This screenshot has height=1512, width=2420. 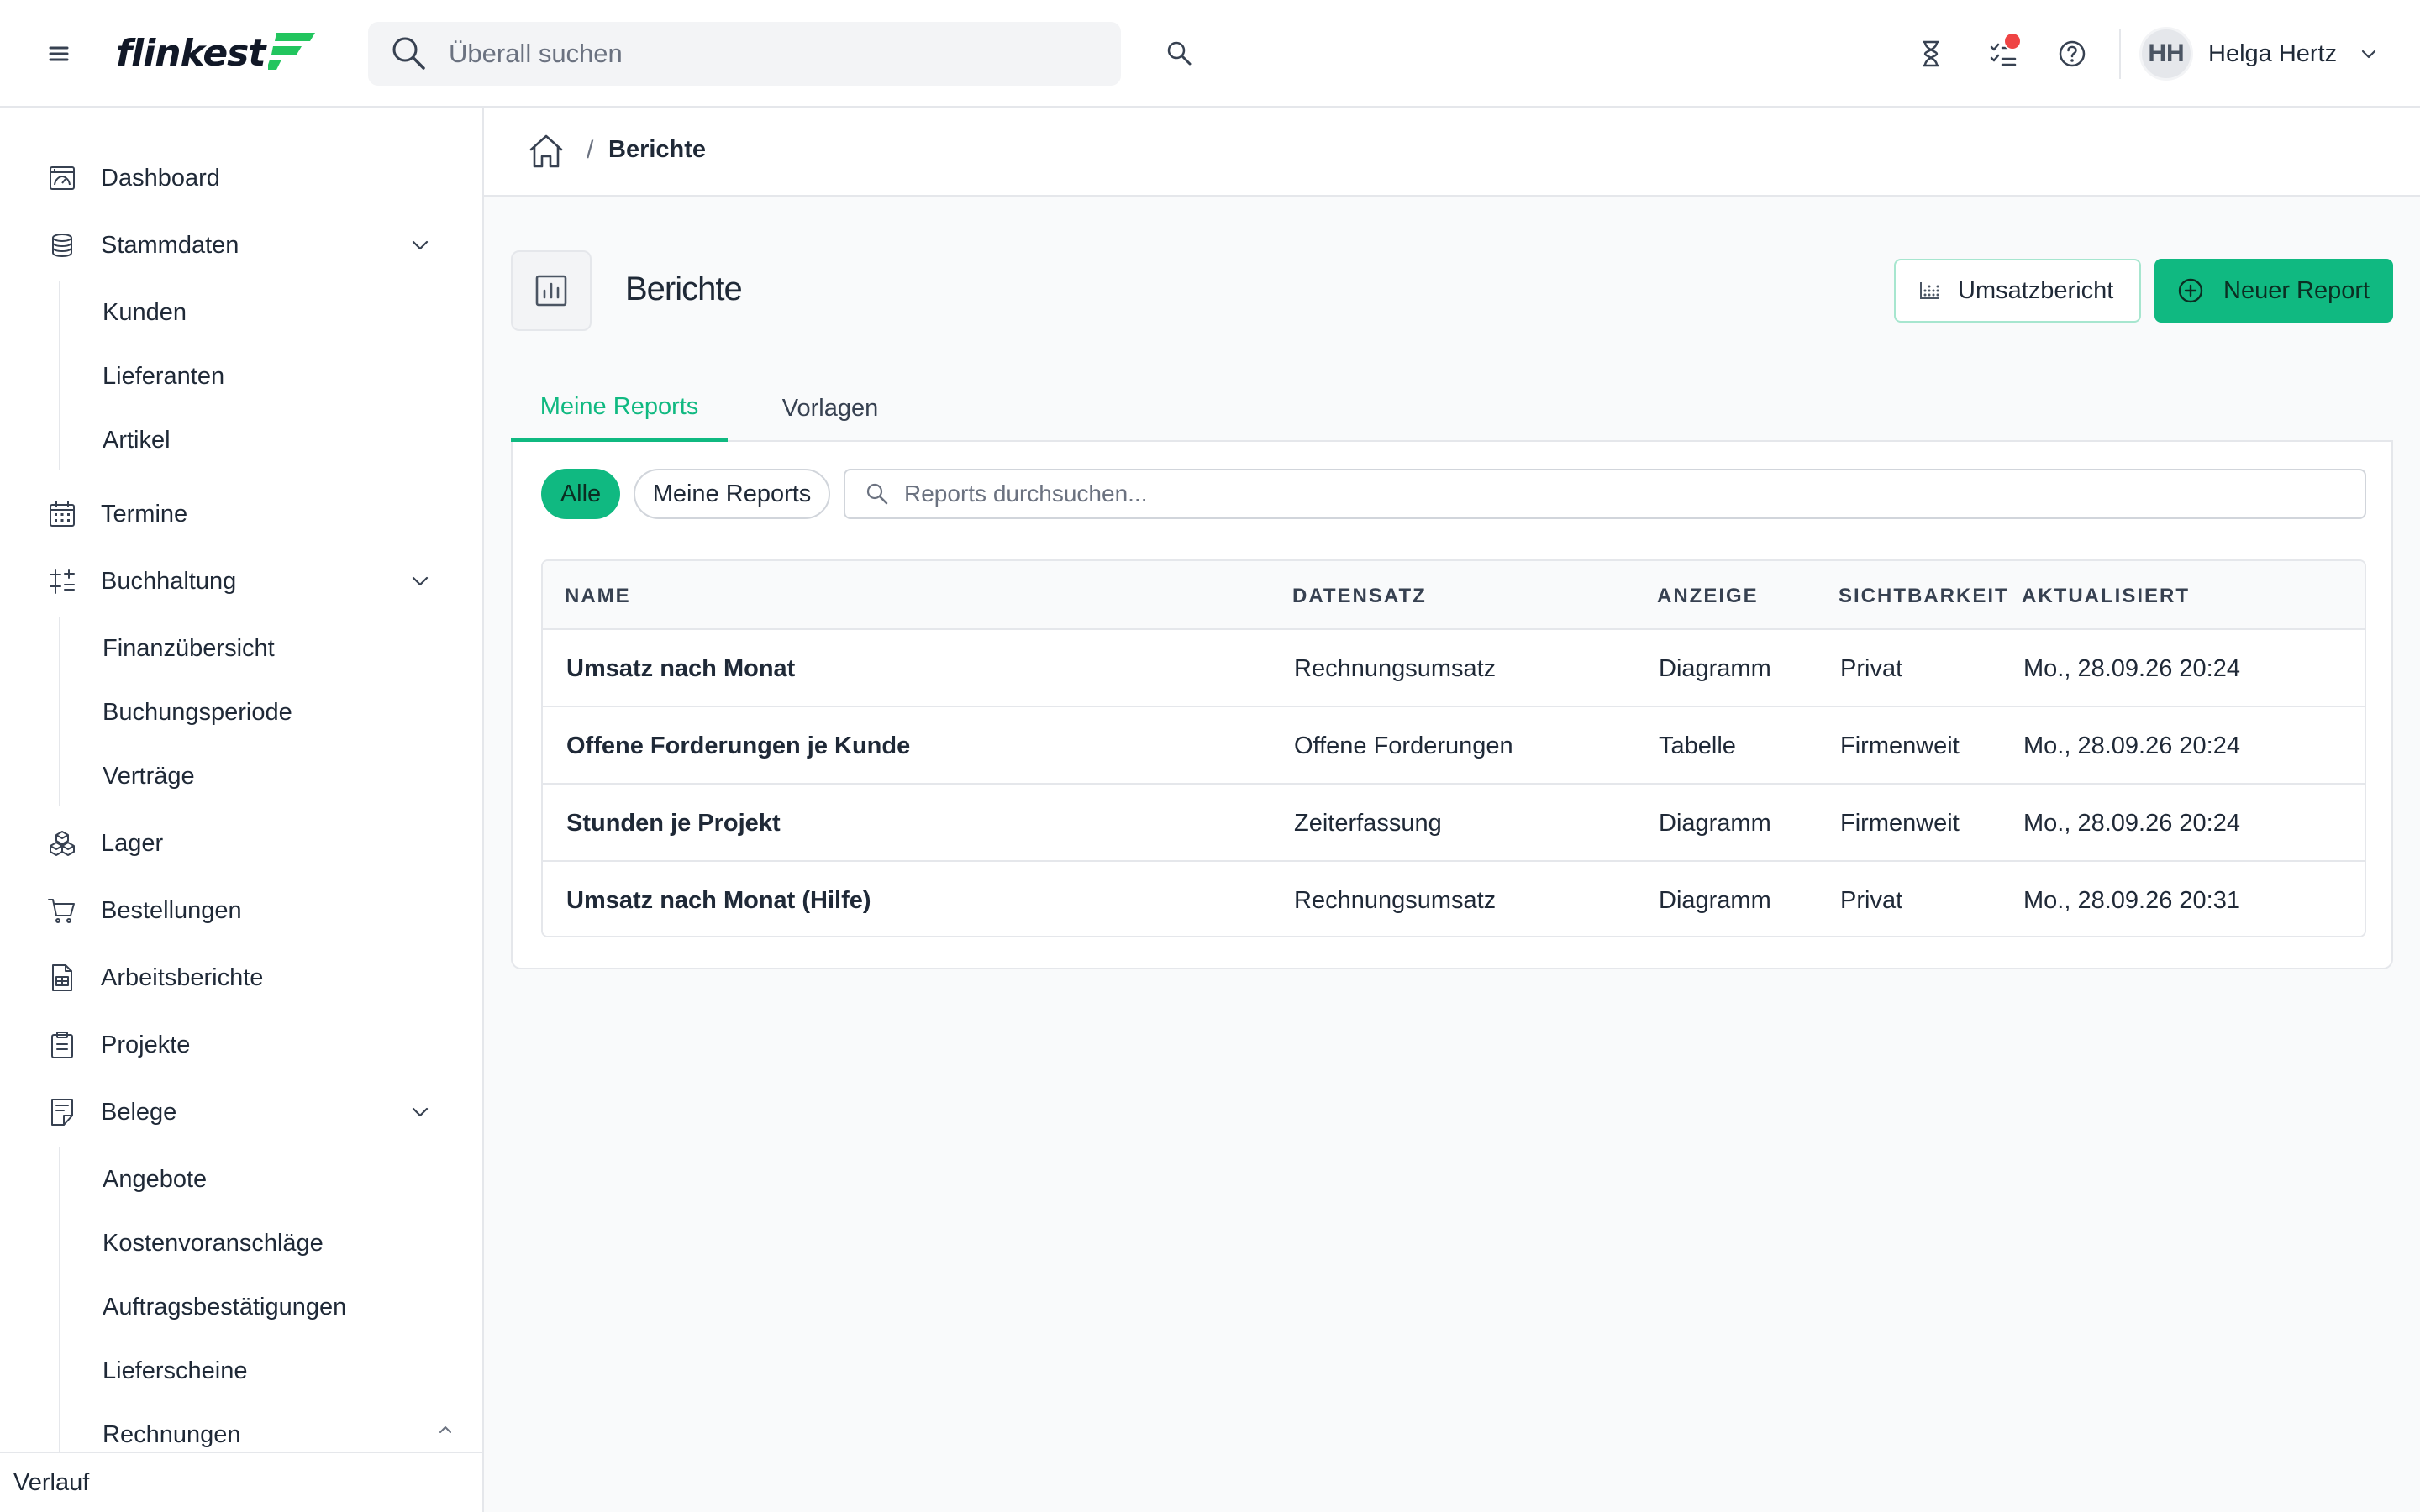 What do you see at coordinates (191, 53) in the screenshot?
I see `logo-text: flinkest` at bounding box center [191, 53].